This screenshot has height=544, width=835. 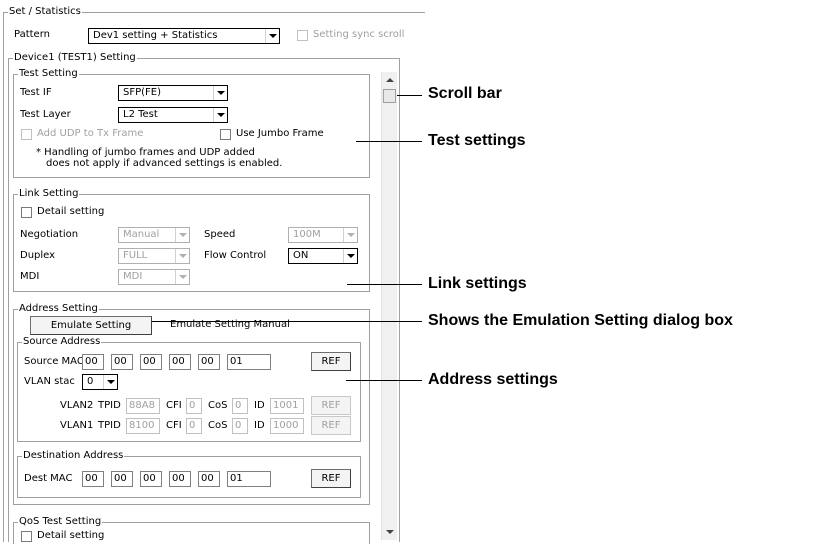 I want to click on test-if-label: Test IF, so click(x=36, y=92).